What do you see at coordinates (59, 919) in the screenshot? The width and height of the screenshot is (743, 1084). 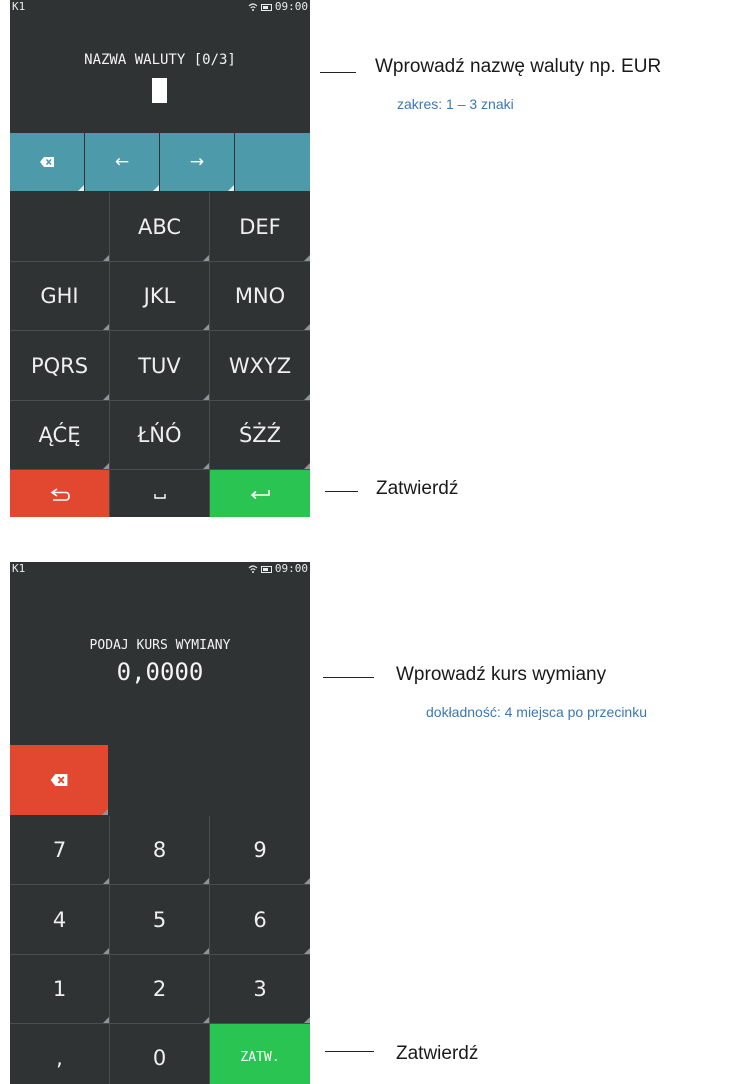 I see `key-4: 4` at bounding box center [59, 919].